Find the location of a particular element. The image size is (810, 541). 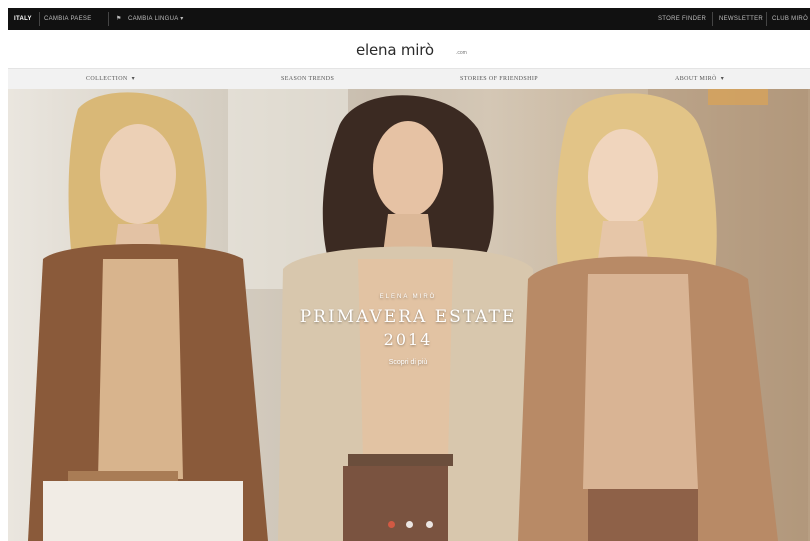

nav-item-label: ABOUT MIRÒ is located at coordinates (696, 79).